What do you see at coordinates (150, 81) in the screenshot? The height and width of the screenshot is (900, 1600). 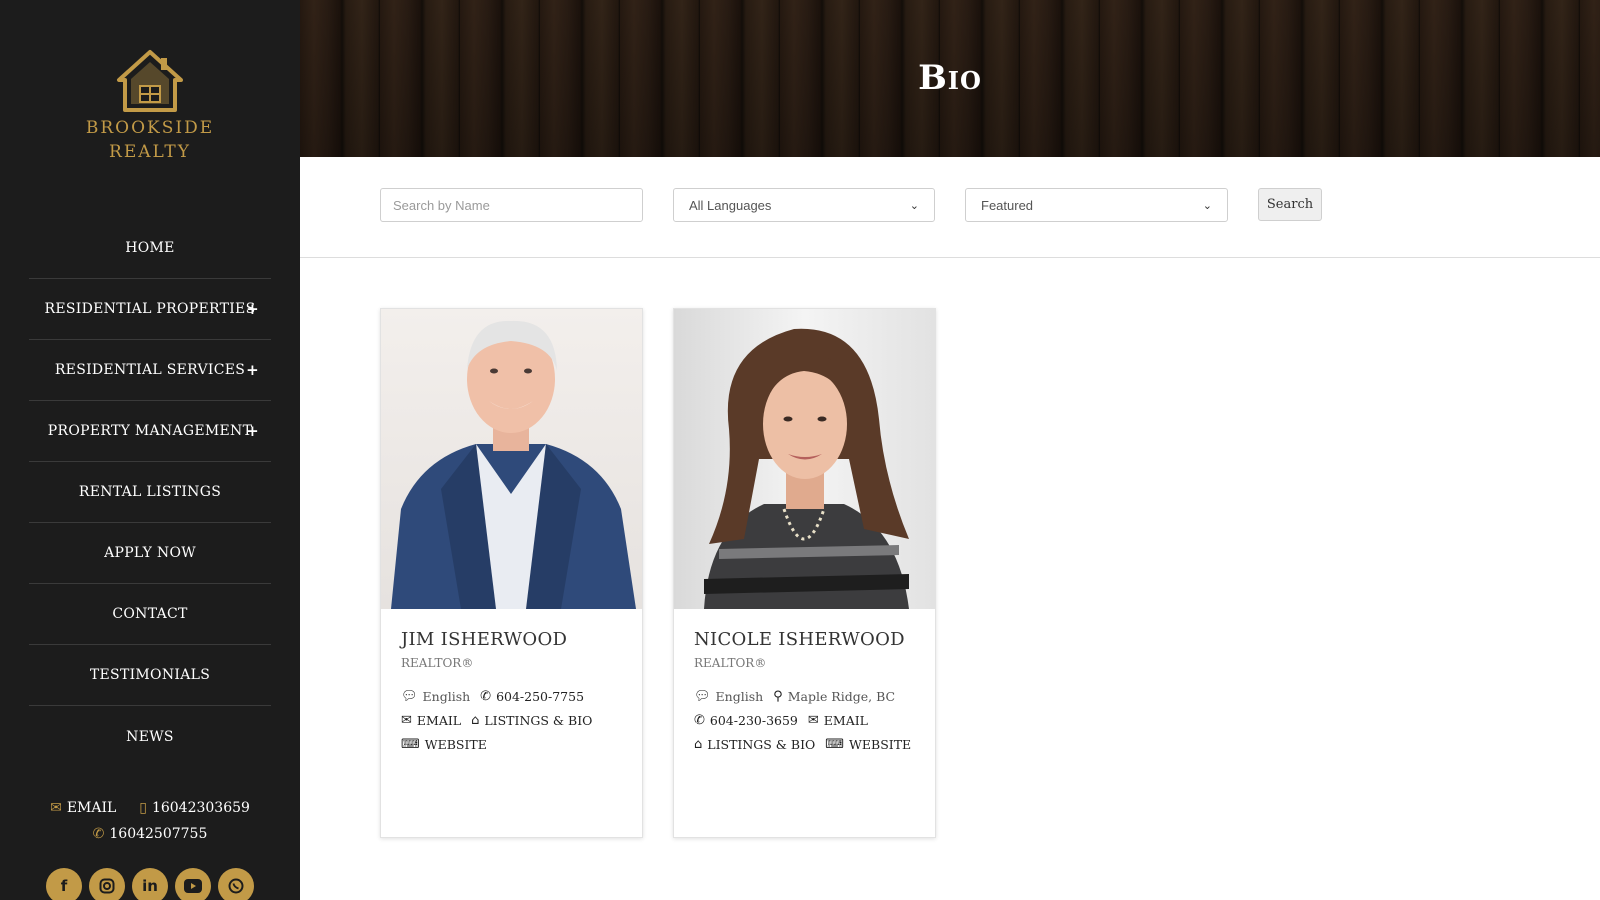 I see `house-logo-icon` at bounding box center [150, 81].